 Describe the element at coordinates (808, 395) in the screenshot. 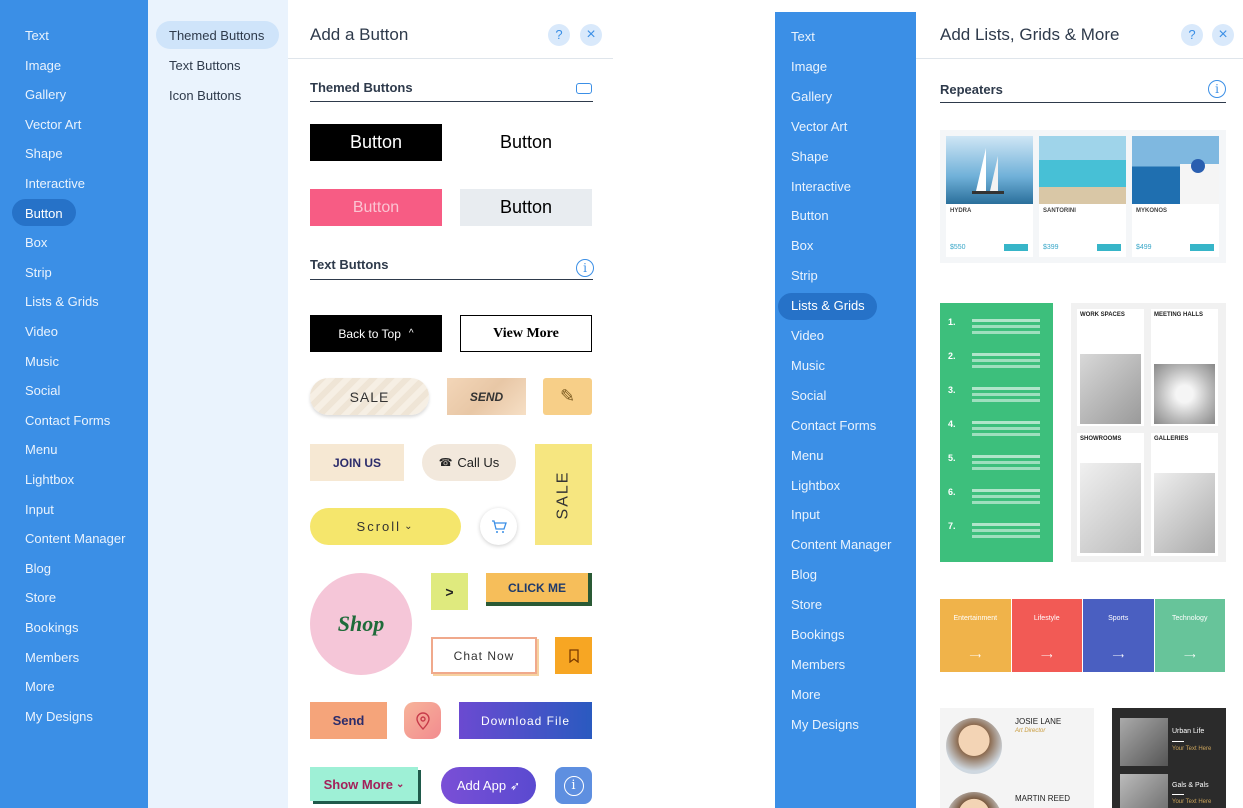

I see `right-sidebar-item-social: Social` at that location.